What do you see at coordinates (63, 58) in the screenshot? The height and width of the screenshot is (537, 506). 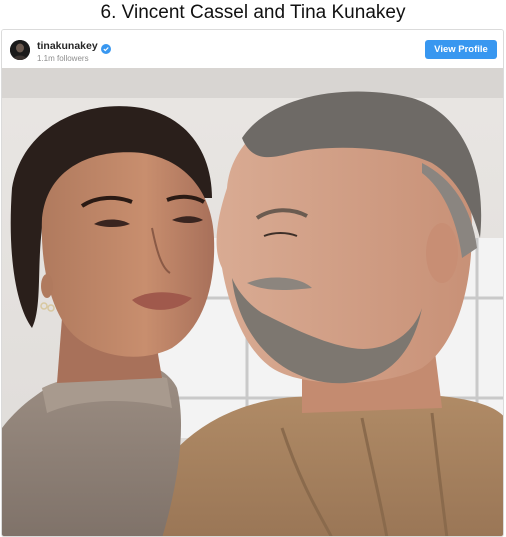 I see `follower-count: 1.1m followers` at bounding box center [63, 58].